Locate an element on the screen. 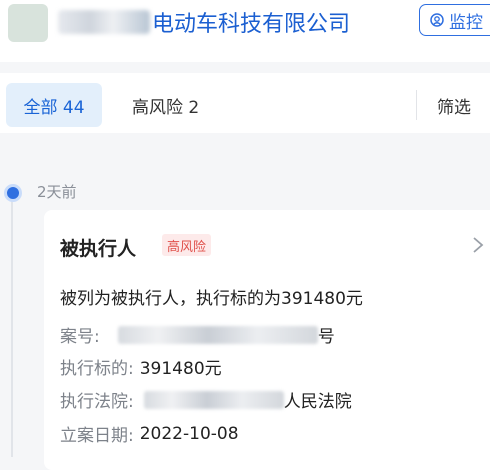 The width and height of the screenshot is (490, 470). monitor-button: 监控 is located at coordinates (454, 20).